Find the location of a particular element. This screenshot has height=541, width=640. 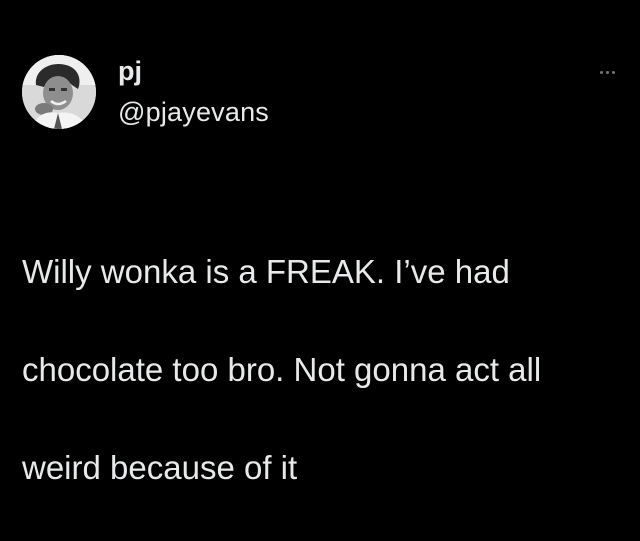

tweet-text-line: Willy wonka is a FREAK. I’ve had is located at coordinates (266, 271).